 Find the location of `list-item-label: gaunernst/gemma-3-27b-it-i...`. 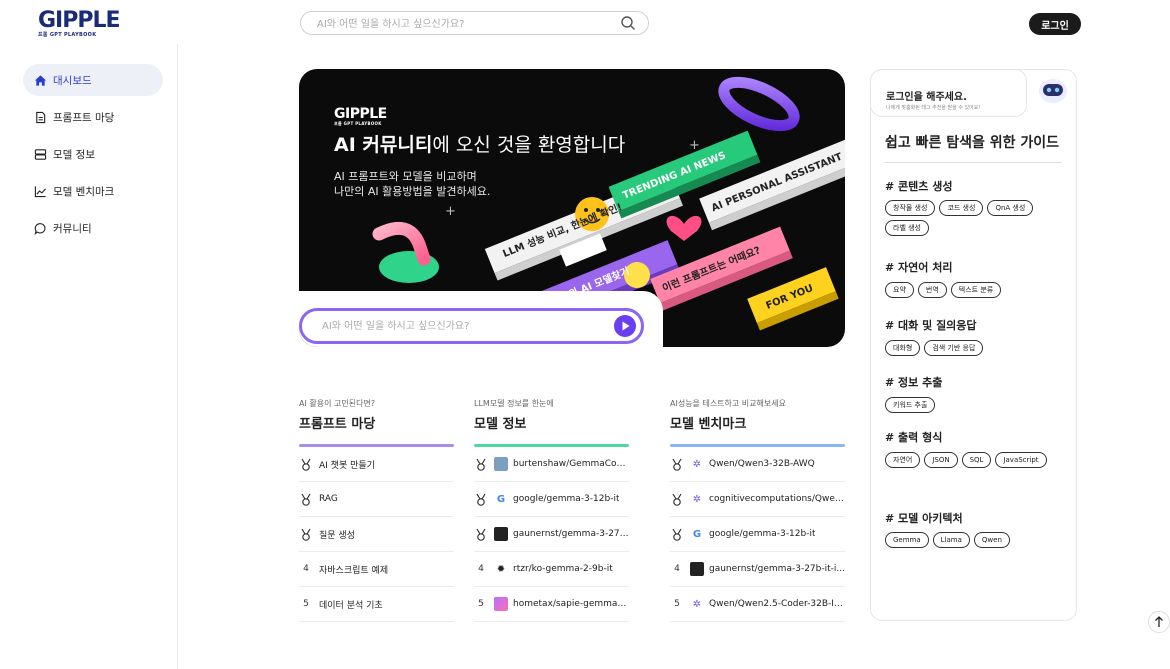

list-item-label: gaunernst/gemma-3-27b-it-i... is located at coordinates (571, 534).